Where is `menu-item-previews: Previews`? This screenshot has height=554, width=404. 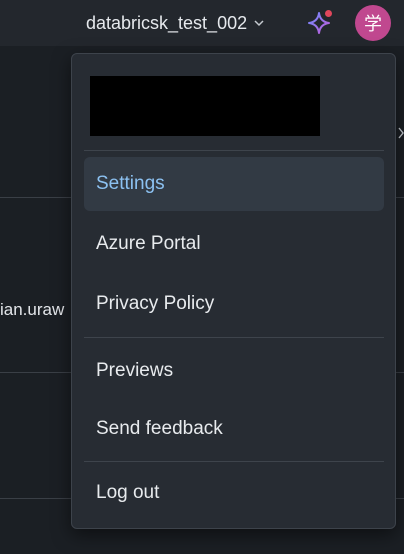 menu-item-previews: Previews is located at coordinates (234, 371).